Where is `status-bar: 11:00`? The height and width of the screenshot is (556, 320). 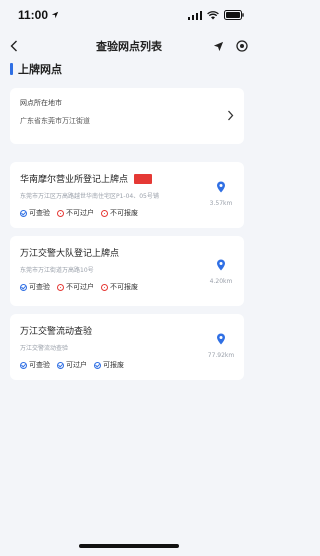
status-bar: 11:00 is located at coordinates (129, 15).